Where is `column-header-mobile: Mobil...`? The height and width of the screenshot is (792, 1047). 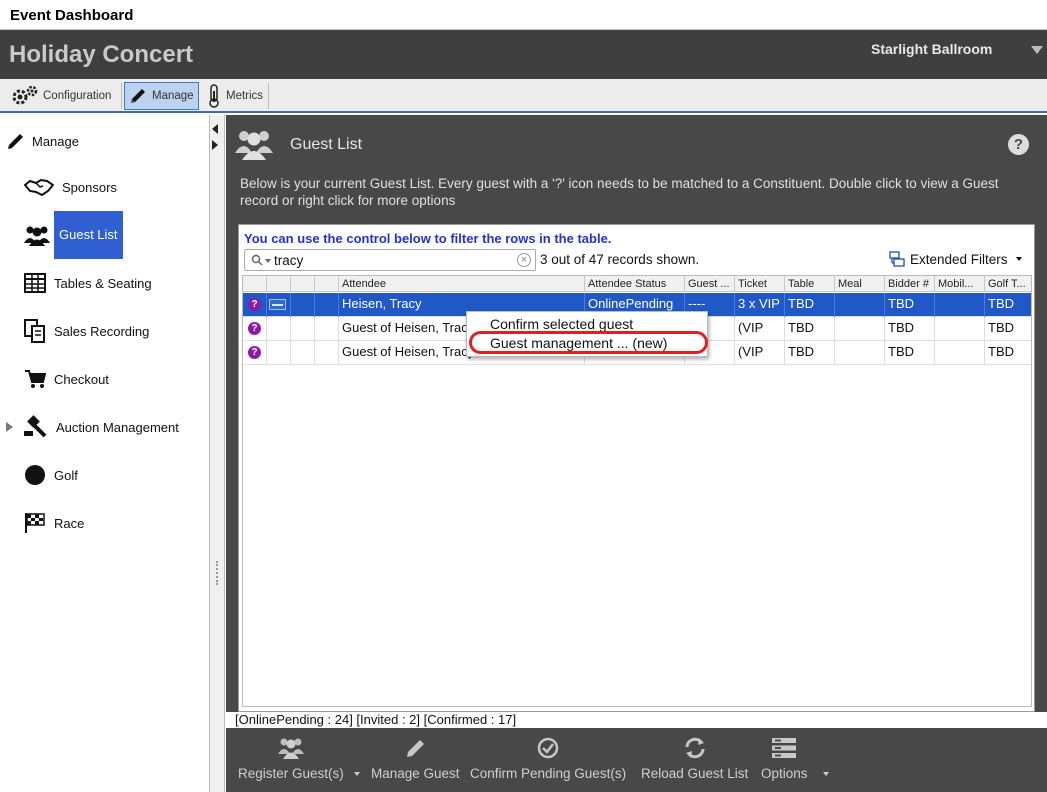
column-header-mobile: Mobil... is located at coordinates (960, 284).